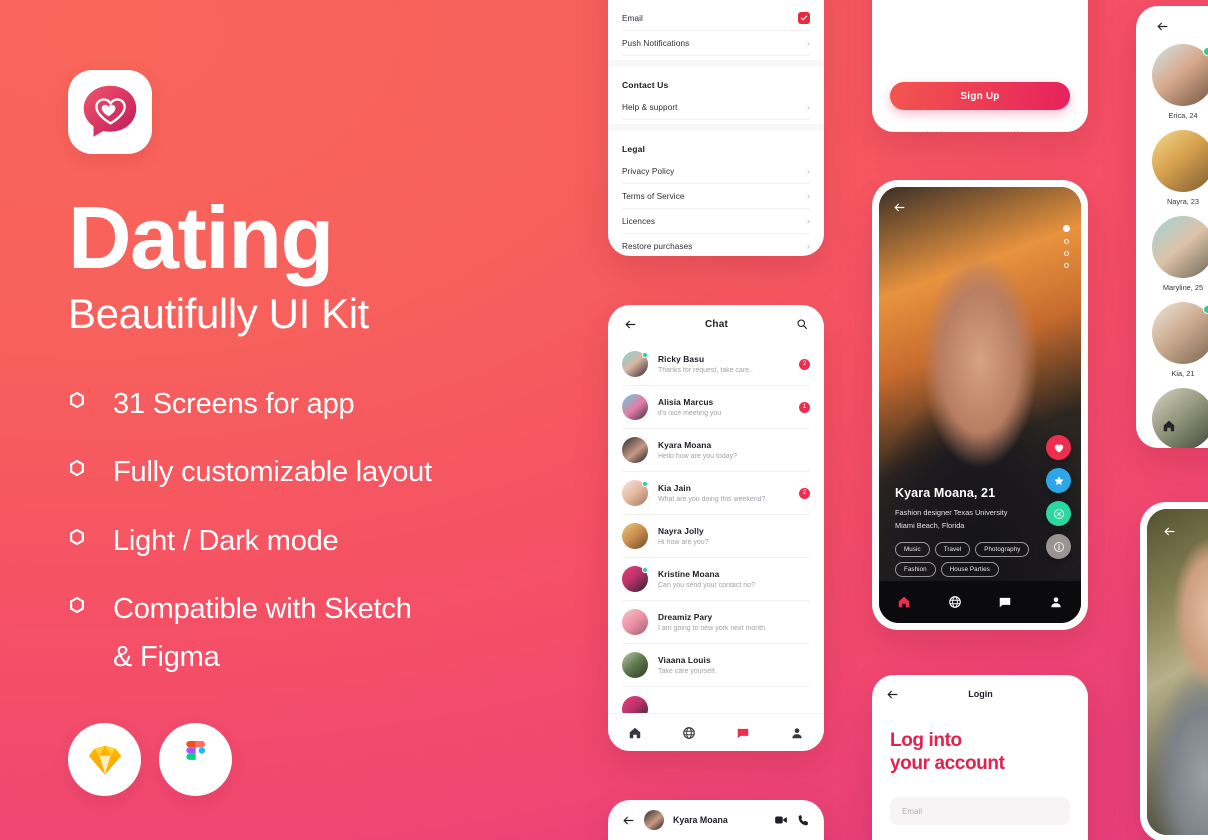 The width and height of the screenshot is (1208, 840). Describe the element at coordinates (716, 43) in the screenshot. I see `settings-row-push-notifications: Push Notifications ›` at that location.